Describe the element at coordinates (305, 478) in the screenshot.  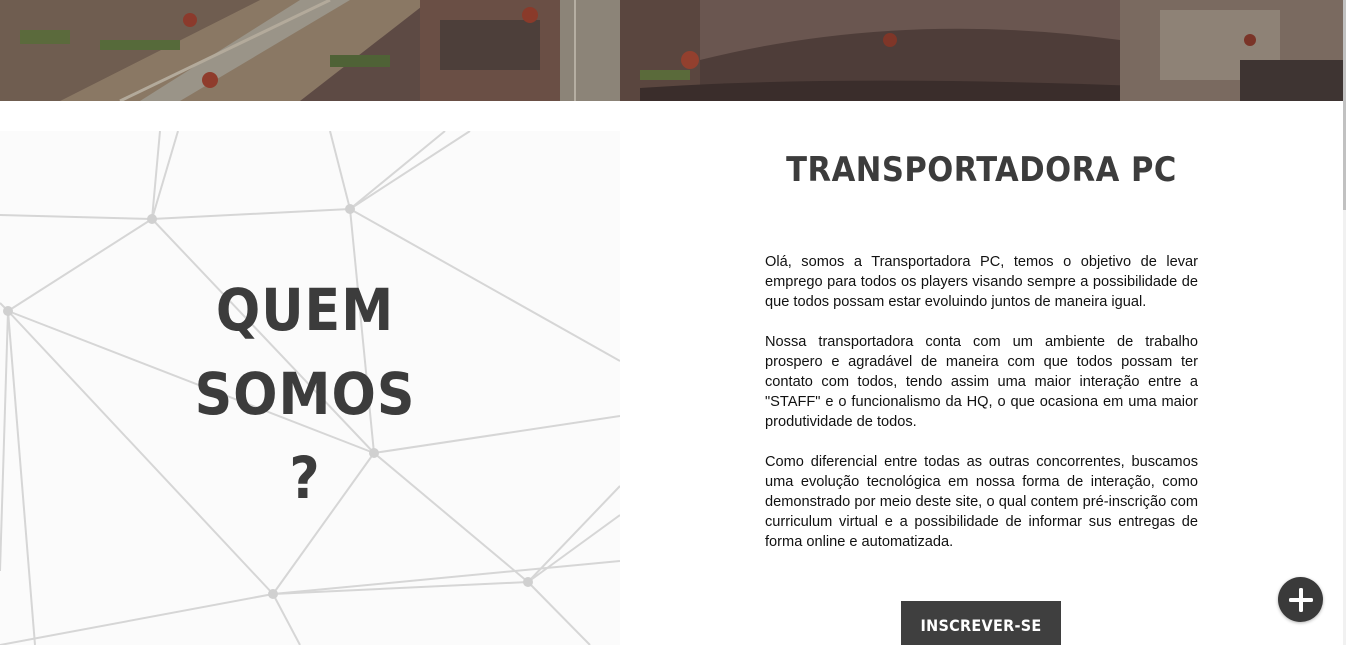
I see `about-heading-line-3: ?` at that location.